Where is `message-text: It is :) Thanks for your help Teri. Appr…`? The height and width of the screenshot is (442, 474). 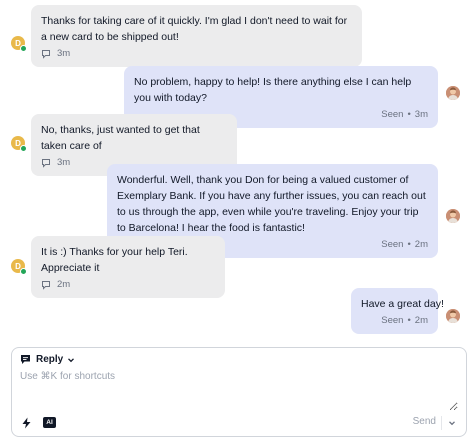
message-text: It is :) Thanks for your help Teri. Appr… is located at coordinates (114, 260).